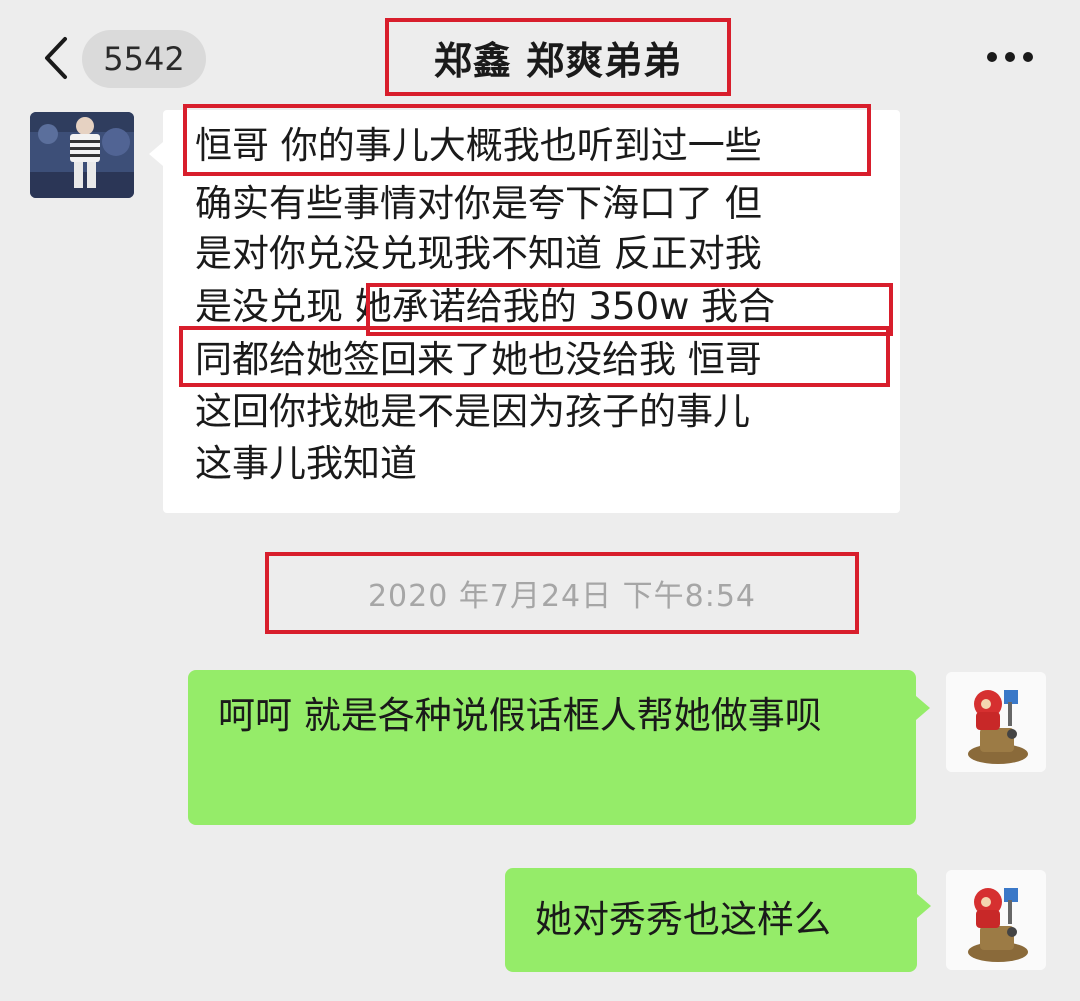 The image size is (1080, 1001). Describe the element at coordinates (683, 919) in the screenshot. I see `message-text: 她对秀秀也这样么` at that location.